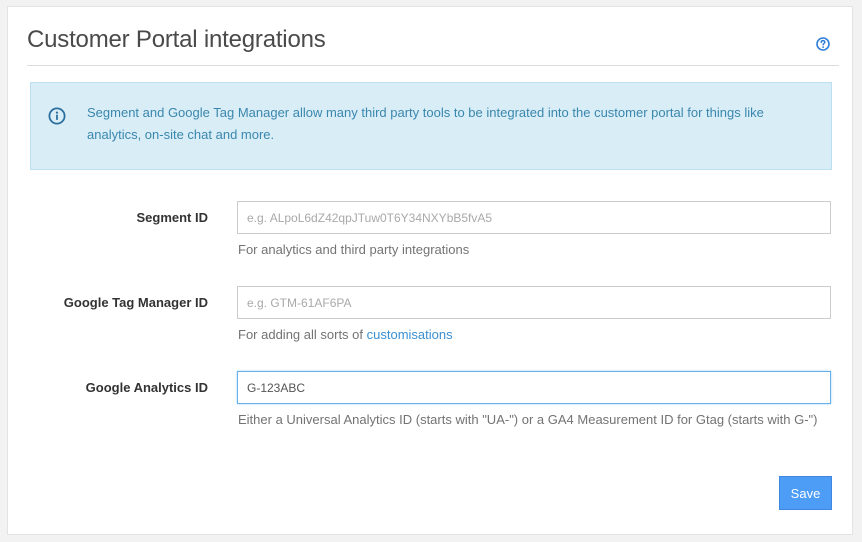  Describe the element at coordinates (302, 334) in the screenshot. I see `gtm-help-prefix: For adding all sorts of` at that location.